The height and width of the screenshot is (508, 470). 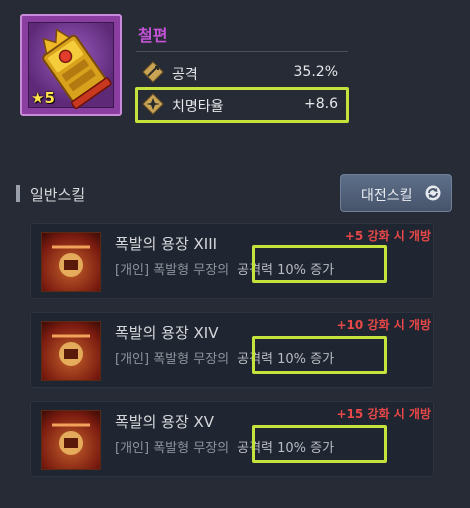 What do you see at coordinates (153, 35) in the screenshot?
I see `item-name: 철편` at bounding box center [153, 35].